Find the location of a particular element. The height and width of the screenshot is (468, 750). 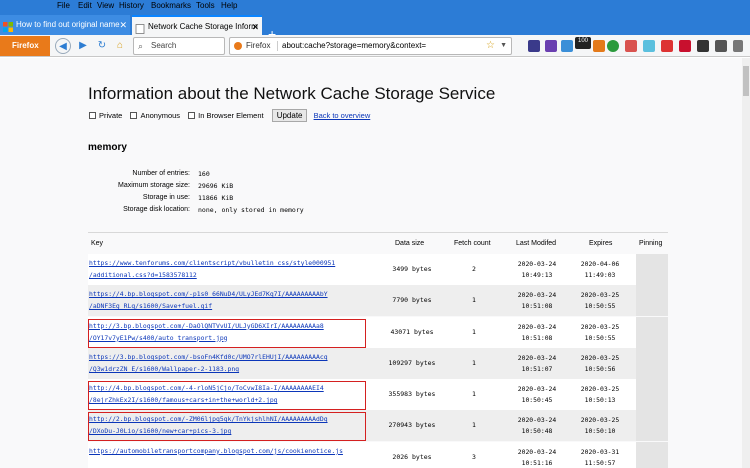

menu-file: File is located at coordinates (63, 5).